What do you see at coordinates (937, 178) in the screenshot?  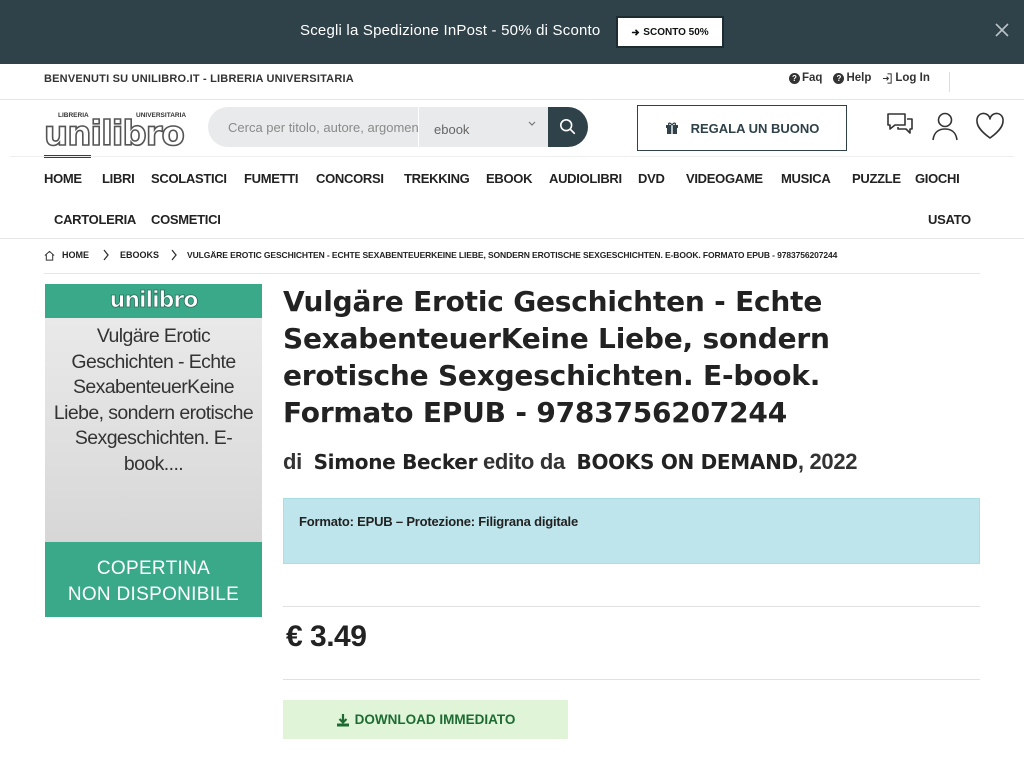 I see `nav-item-giochi: GIOCHI` at bounding box center [937, 178].